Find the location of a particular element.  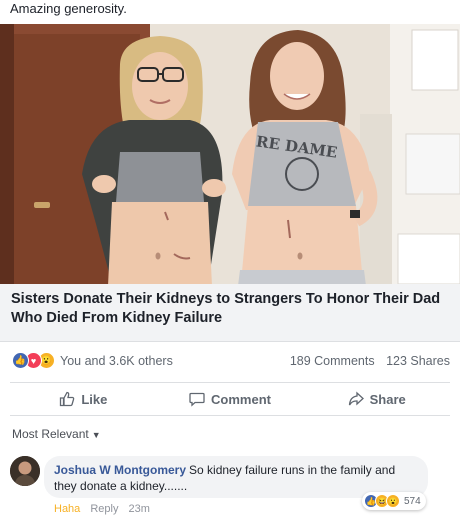

comments-count: 189 Comments is located at coordinates (332, 361).